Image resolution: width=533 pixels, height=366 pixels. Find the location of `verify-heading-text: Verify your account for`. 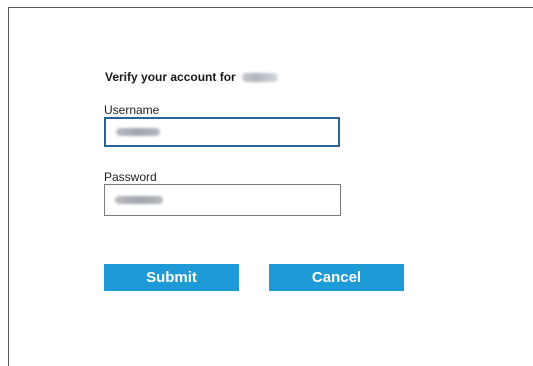

verify-heading-text: Verify your account for is located at coordinates (170, 77).